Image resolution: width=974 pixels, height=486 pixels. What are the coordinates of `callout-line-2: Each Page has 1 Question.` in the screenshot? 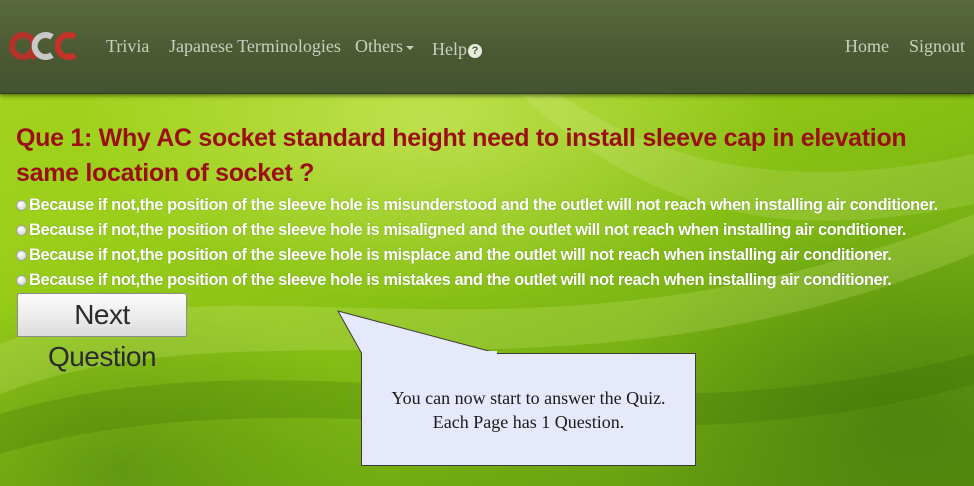 It's located at (528, 422).